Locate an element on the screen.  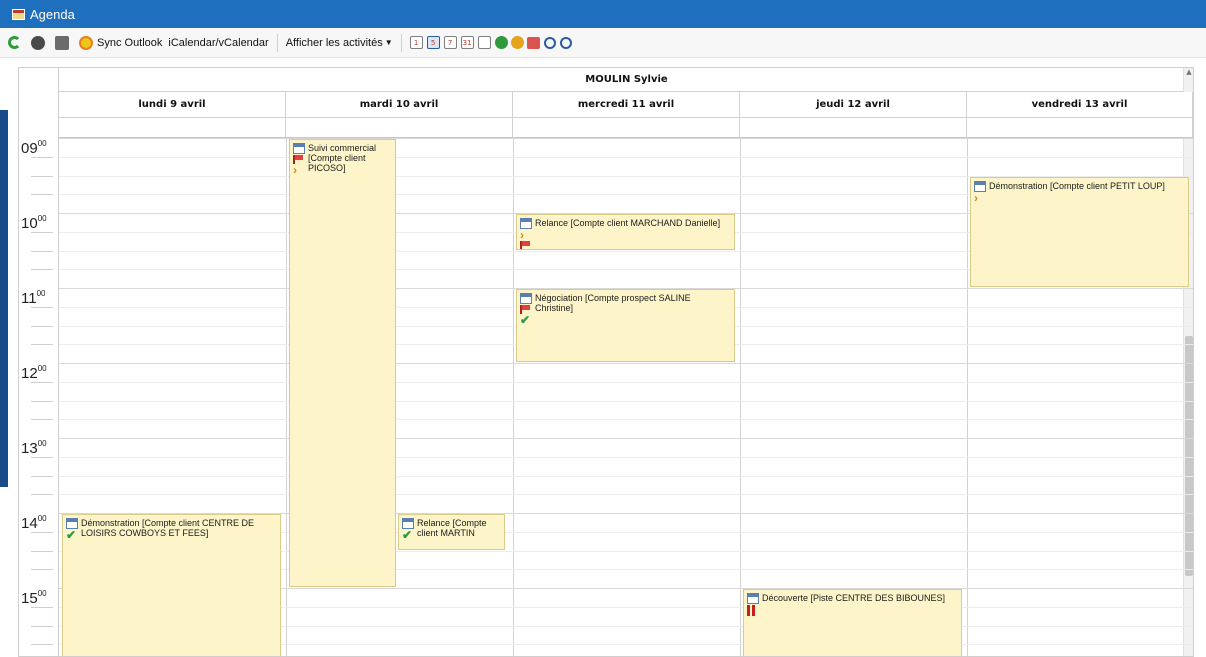
calendar-event: Découverte [Piste CENTRE DES BIBOUNES] is located at coordinates (852, 622).